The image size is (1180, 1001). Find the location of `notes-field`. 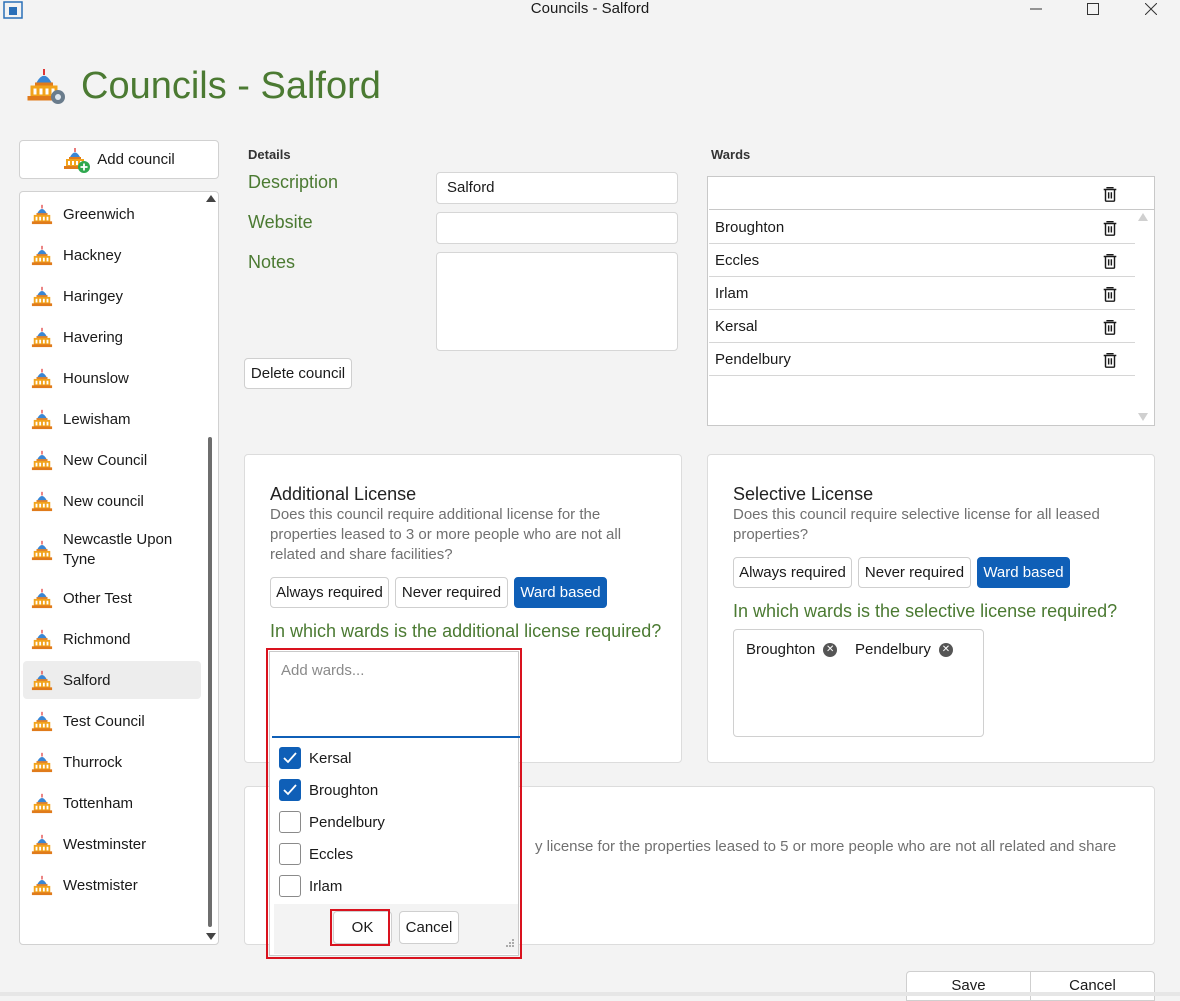

notes-field is located at coordinates (557, 301).